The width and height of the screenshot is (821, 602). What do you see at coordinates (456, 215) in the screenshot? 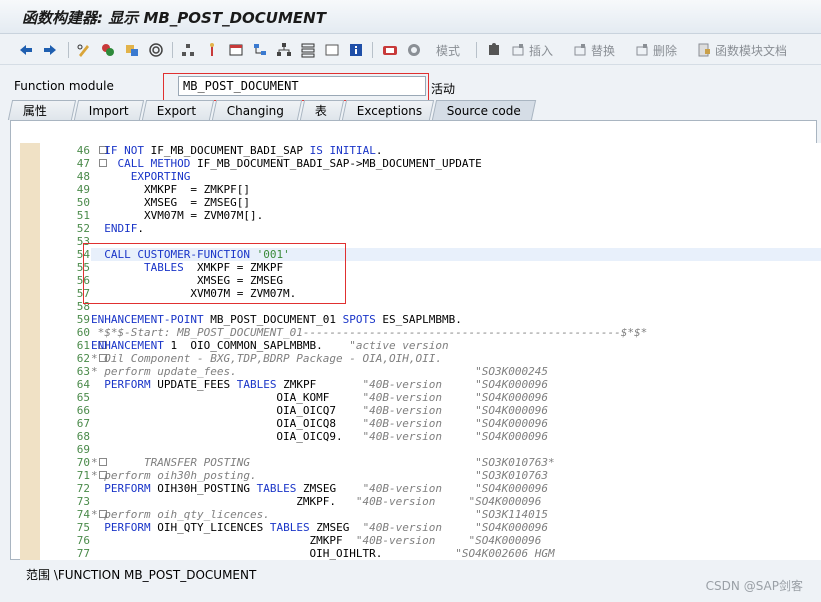
I see `code-line: XVM07M = ZVM07M[].` at bounding box center [456, 215].